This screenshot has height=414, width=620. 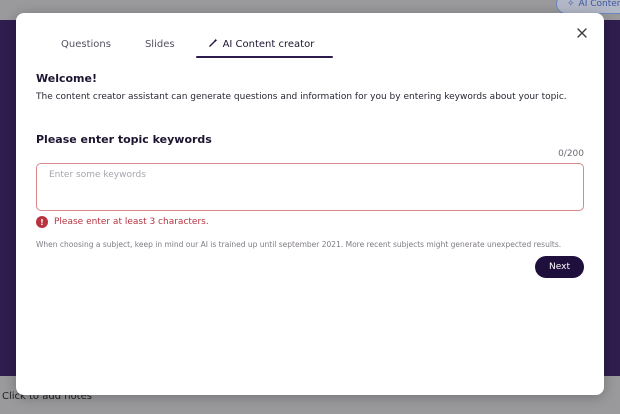 I want to click on character-counter: 0/200, so click(x=571, y=154).